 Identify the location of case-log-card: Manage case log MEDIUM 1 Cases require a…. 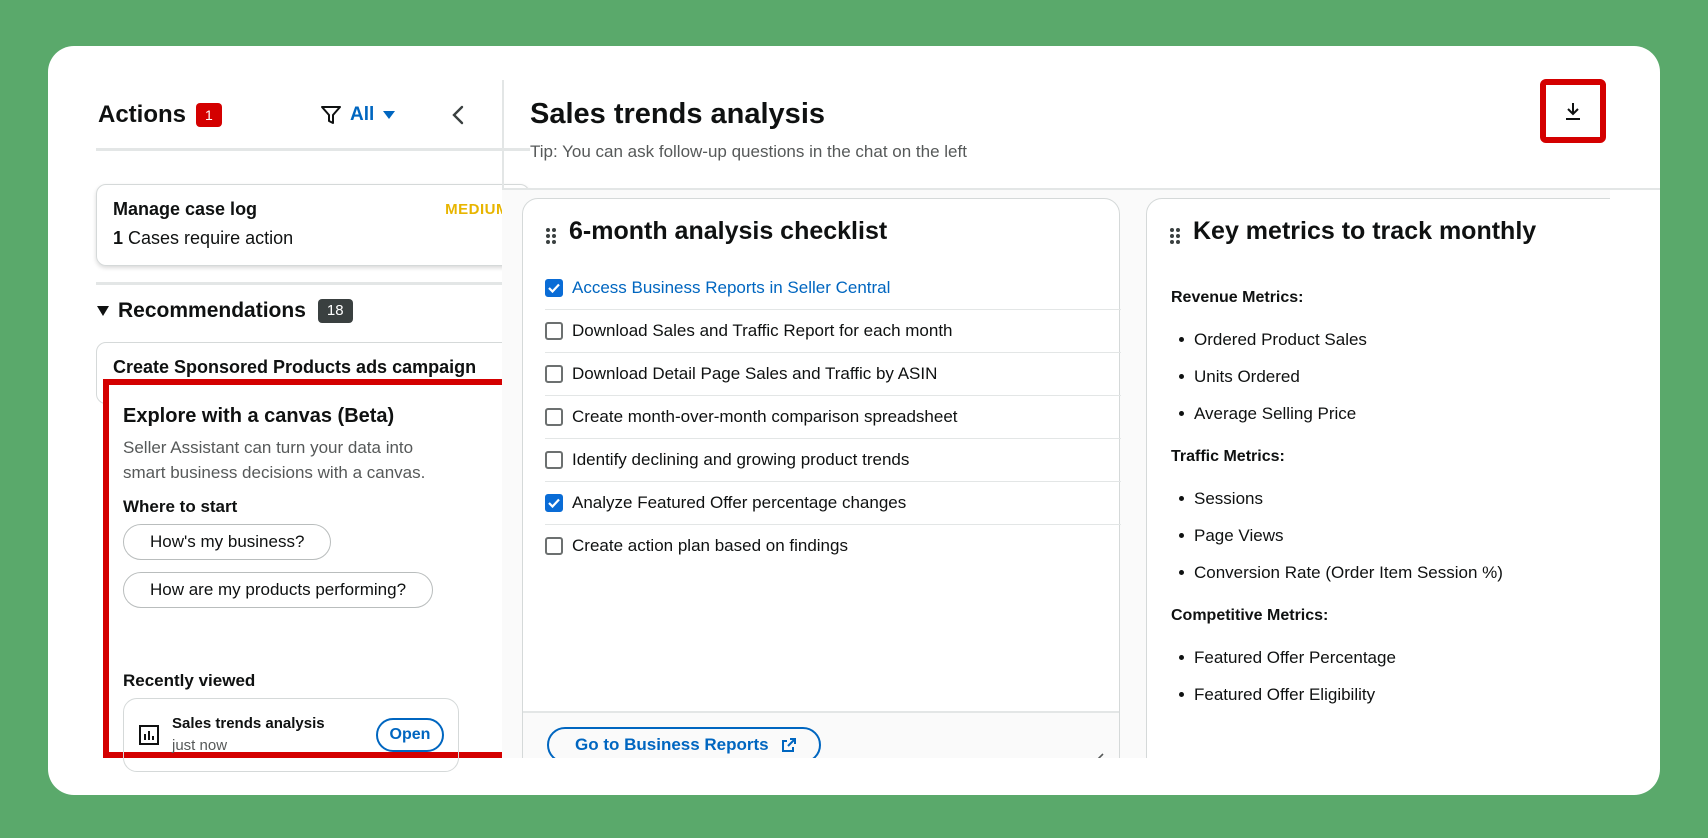
(313, 225).